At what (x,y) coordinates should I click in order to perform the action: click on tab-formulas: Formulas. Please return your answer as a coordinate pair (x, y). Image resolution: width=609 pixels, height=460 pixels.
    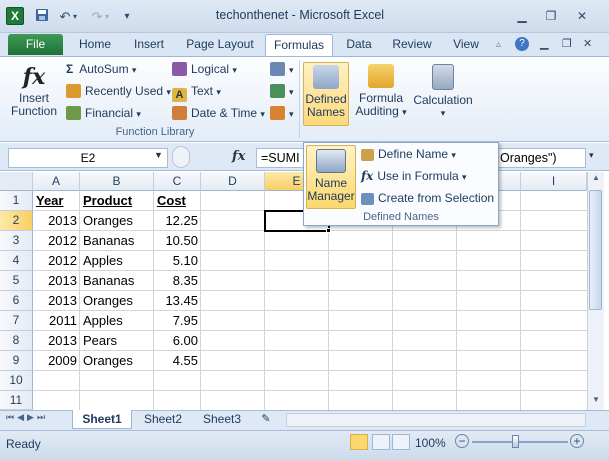
    Looking at the image, I should click on (299, 45).